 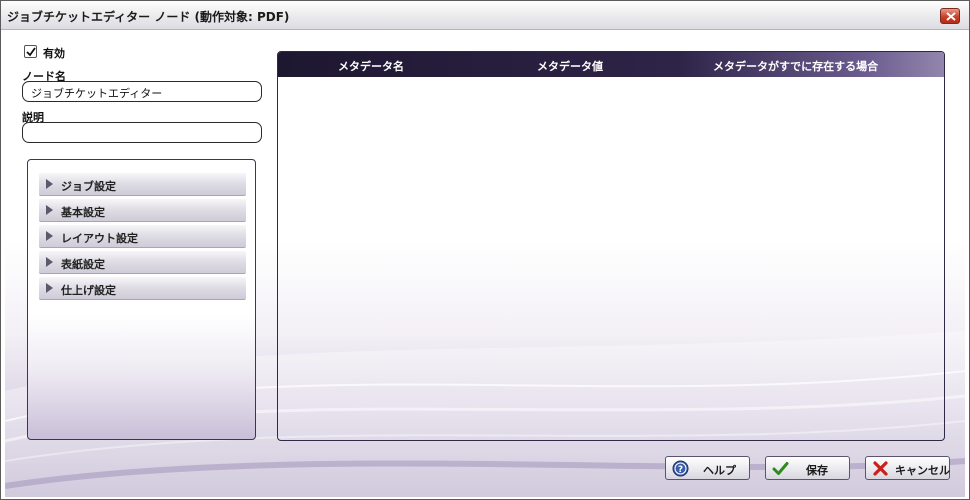 I want to click on settings-item-layout: レイアウト設定, so click(x=142, y=236).